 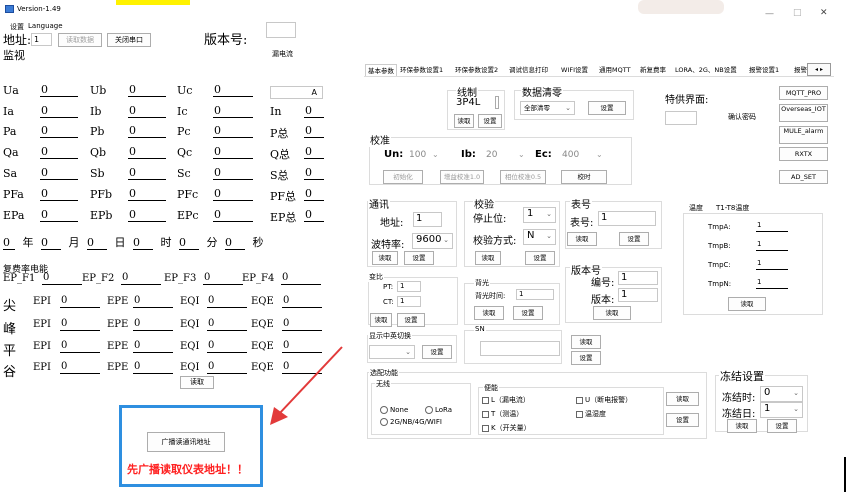 What do you see at coordinates (782, 426) in the screenshot?
I see `freeze-set-button: 设置` at bounding box center [782, 426].